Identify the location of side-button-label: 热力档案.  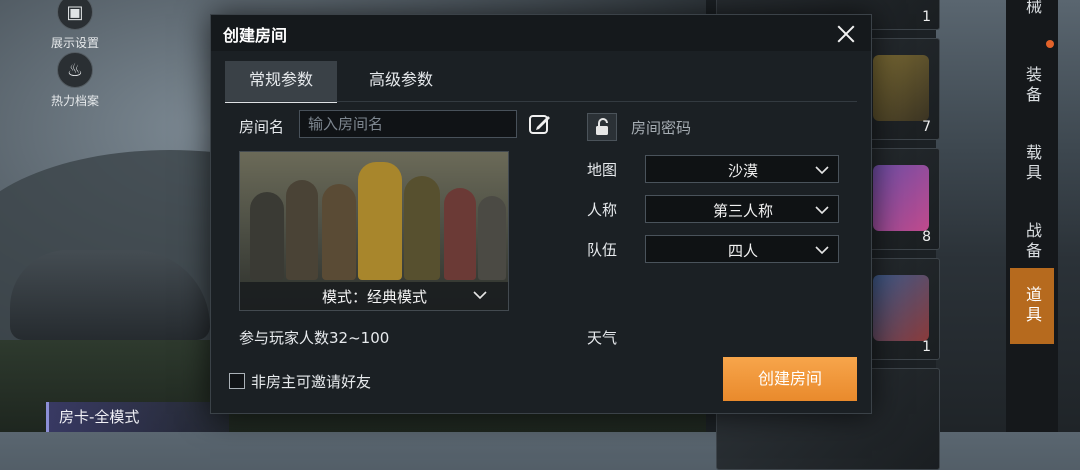
(74, 101).